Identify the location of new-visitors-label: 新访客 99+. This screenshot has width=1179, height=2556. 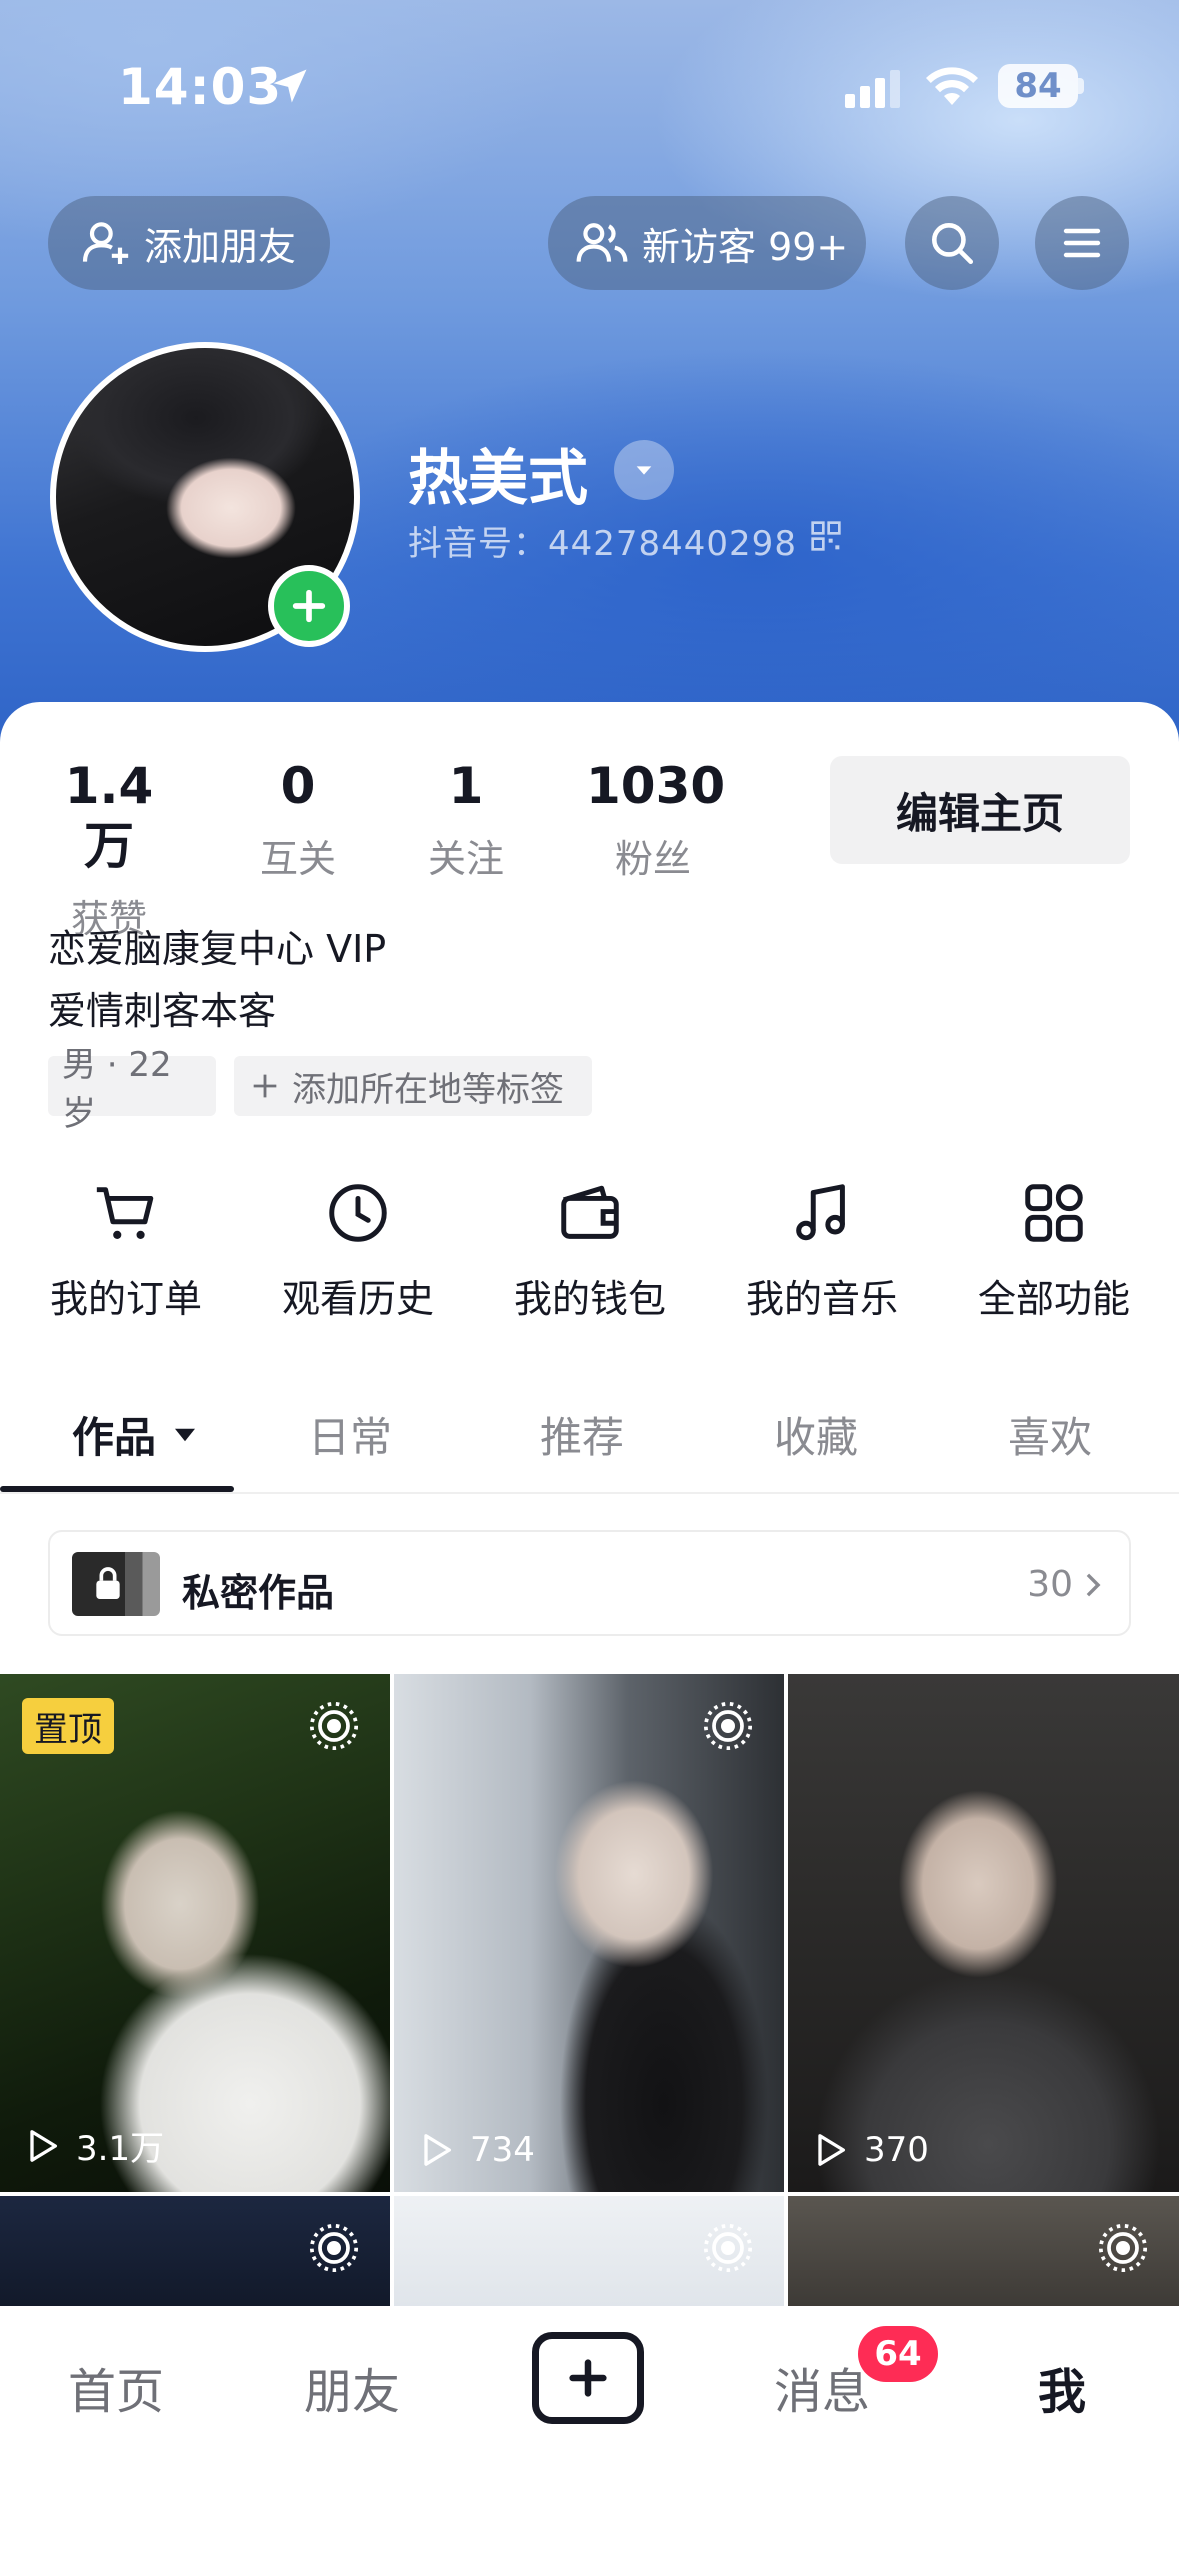
(745, 246).